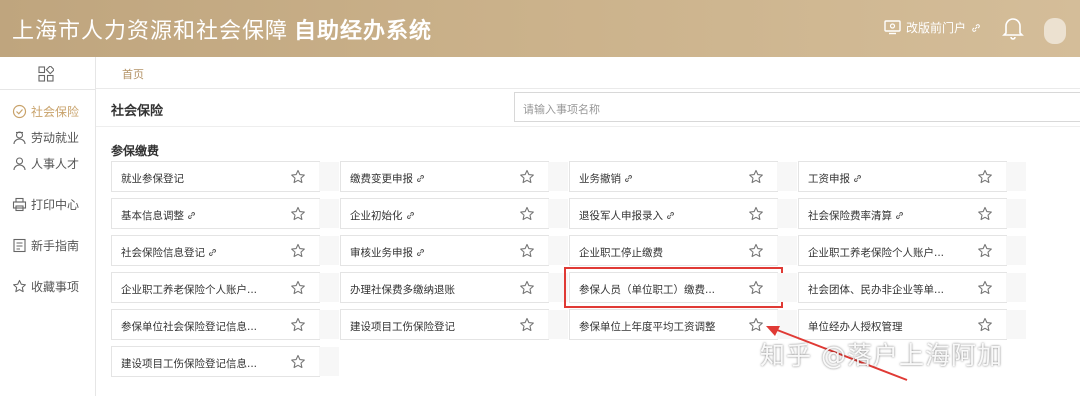 The width and height of the screenshot is (1080, 396). What do you see at coordinates (55, 246) in the screenshot?
I see `sidebar-item-label: 新手指南` at bounding box center [55, 246].